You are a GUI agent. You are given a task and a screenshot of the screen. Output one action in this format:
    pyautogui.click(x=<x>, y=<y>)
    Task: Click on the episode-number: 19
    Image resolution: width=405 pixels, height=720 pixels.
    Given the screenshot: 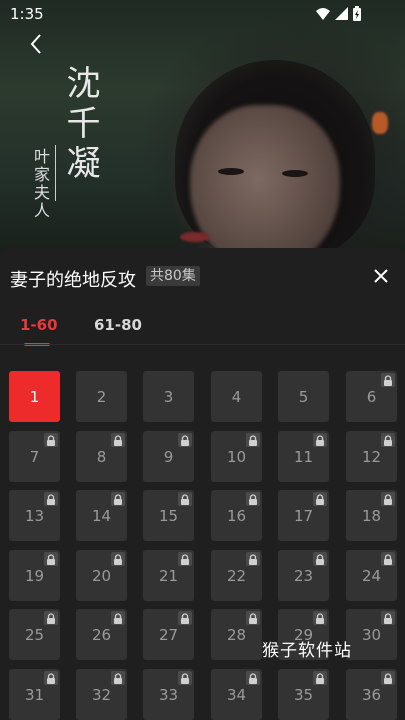 What is the action you would take?
    pyautogui.click(x=34, y=575)
    